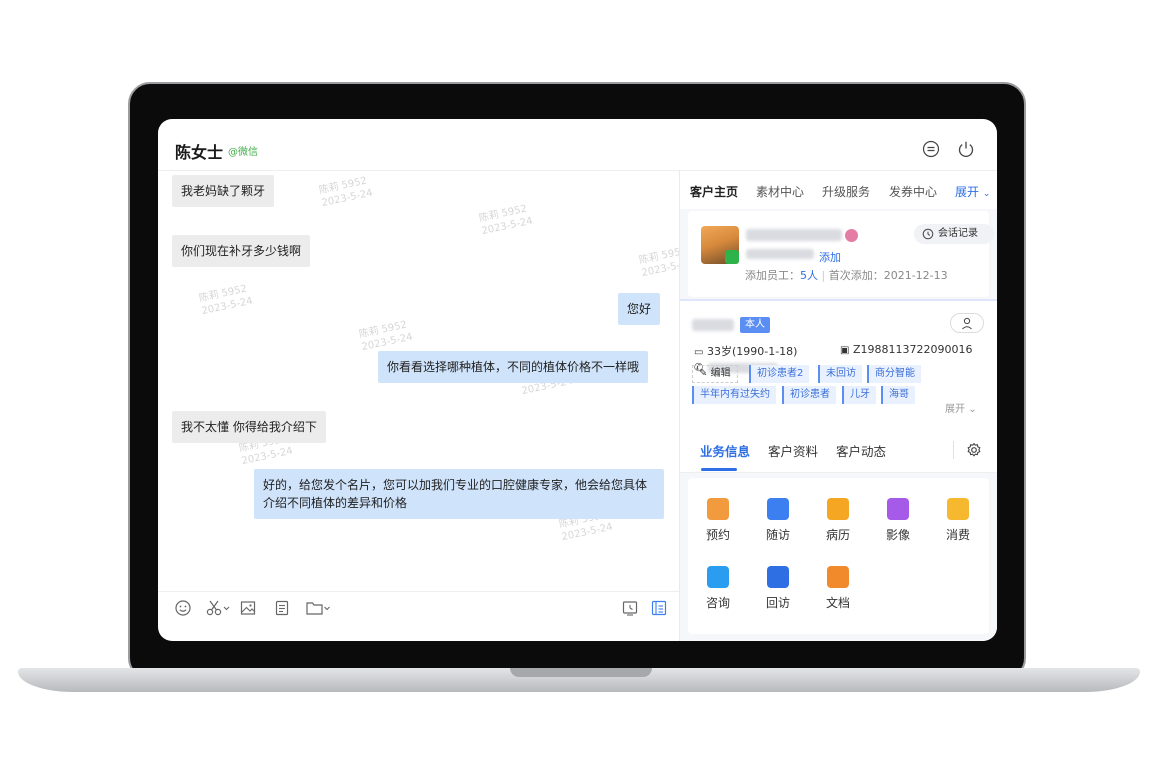 This screenshot has width=1162, height=761. Describe the element at coordinates (755, 325) in the screenshot. I see `self-tag: 本人` at that location.